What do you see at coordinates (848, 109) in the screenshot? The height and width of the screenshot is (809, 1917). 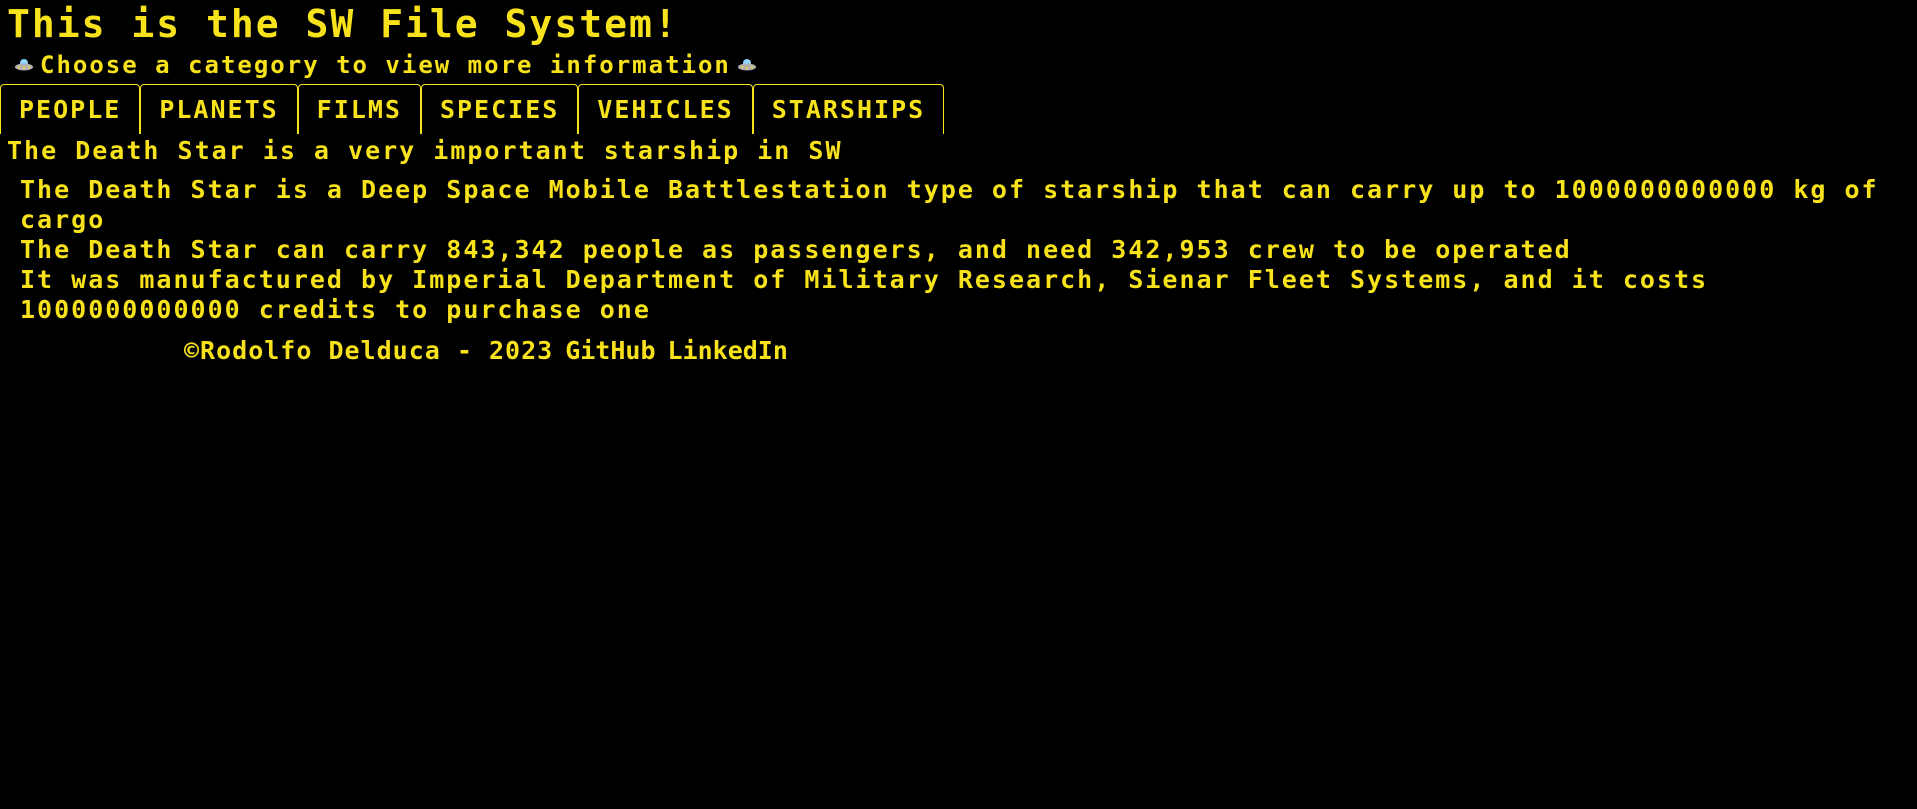 I see `tab-starships: STARSHIPS` at bounding box center [848, 109].